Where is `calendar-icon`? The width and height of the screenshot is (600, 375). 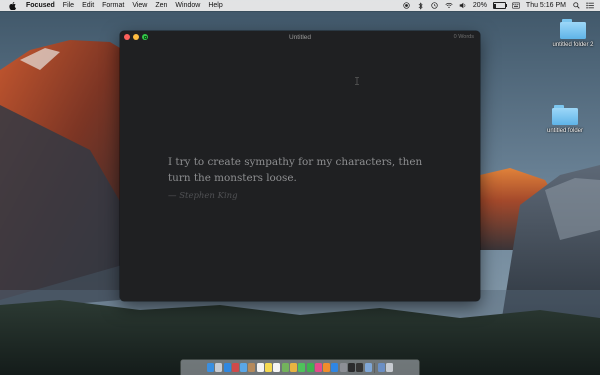 calendar-icon is located at coordinates (260, 367).